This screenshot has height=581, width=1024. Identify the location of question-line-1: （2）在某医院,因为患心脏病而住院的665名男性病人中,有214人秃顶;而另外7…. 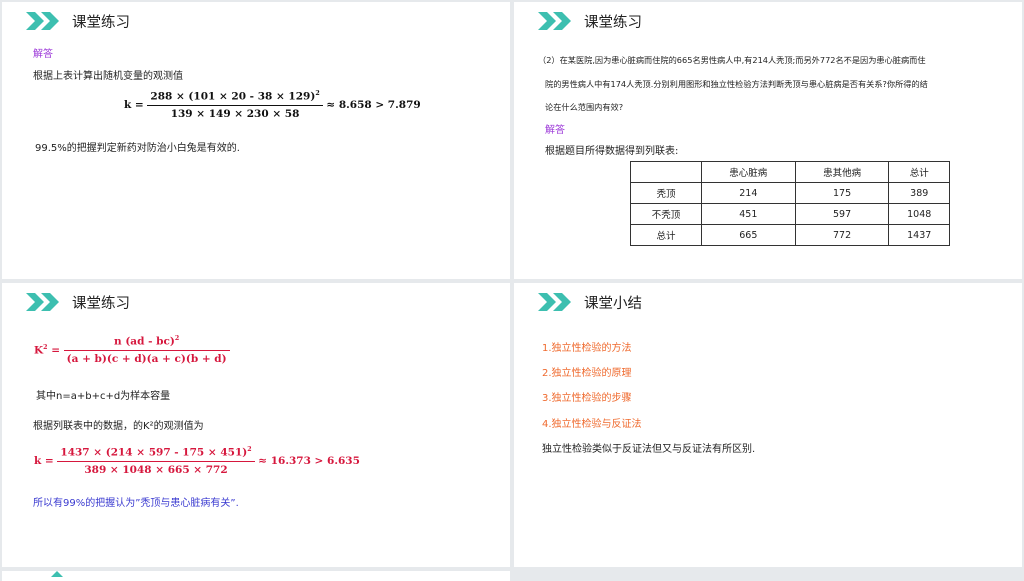
(732, 60).